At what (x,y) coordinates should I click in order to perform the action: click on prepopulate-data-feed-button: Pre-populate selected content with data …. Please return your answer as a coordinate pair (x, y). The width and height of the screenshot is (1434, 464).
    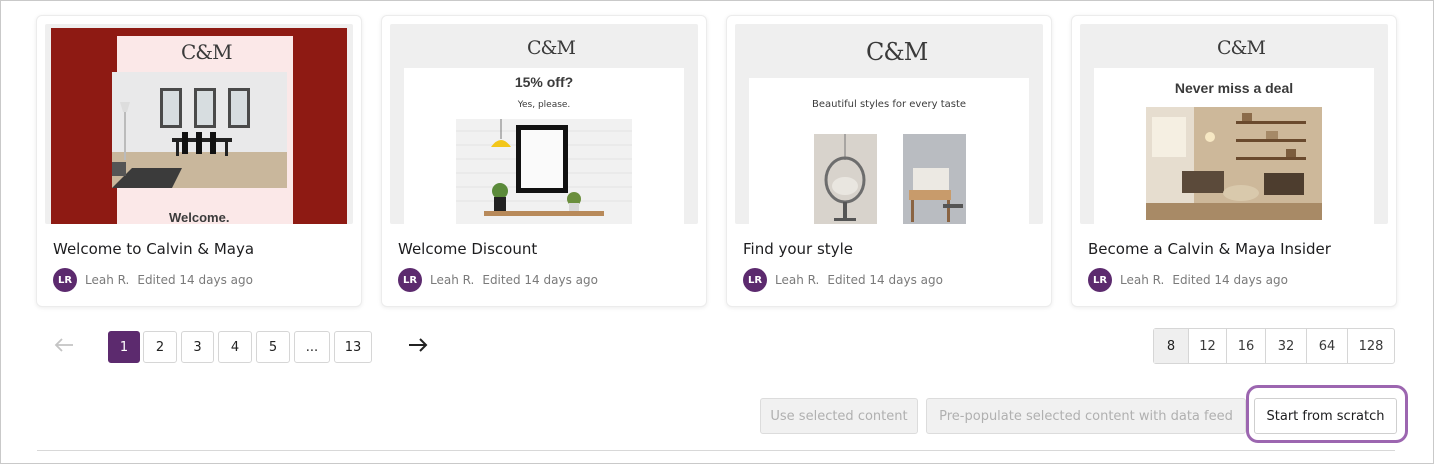
    Looking at the image, I should click on (1086, 416).